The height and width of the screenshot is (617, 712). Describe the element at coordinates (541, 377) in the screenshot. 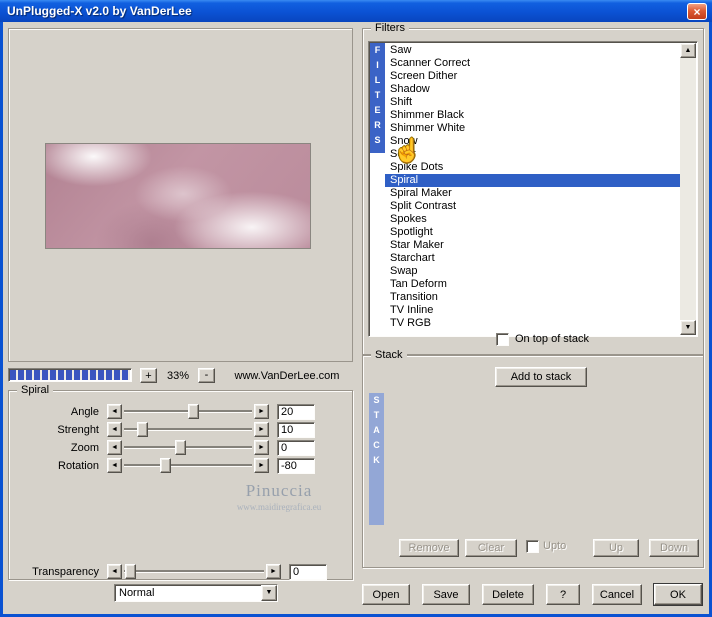

I see `add-to-stack-button: Add to stack` at that location.